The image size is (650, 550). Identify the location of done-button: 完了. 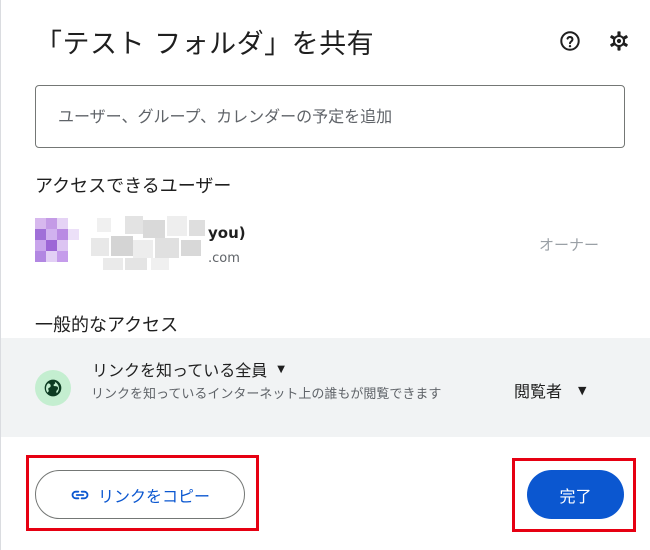
(575, 494).